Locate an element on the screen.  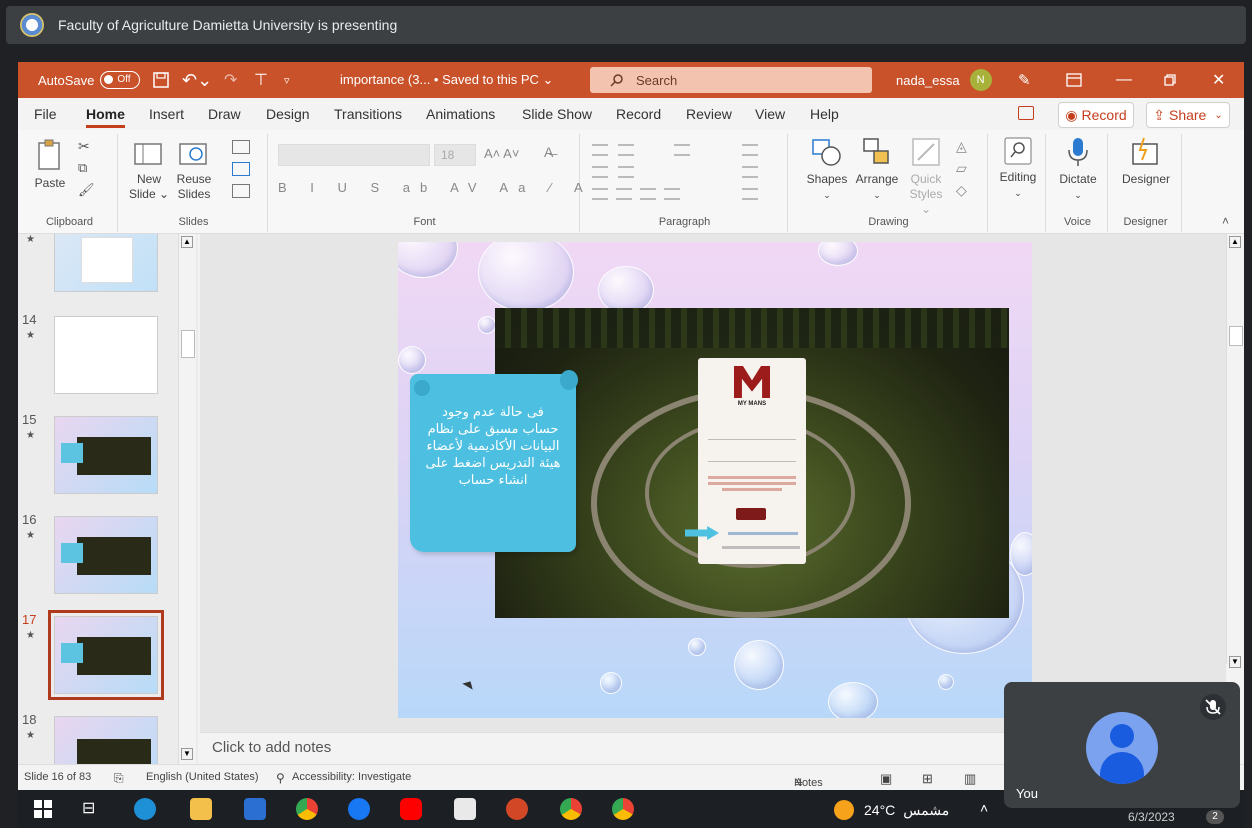
font-grow-icon: A˄ A˅ is located at coordinates (501, 153).